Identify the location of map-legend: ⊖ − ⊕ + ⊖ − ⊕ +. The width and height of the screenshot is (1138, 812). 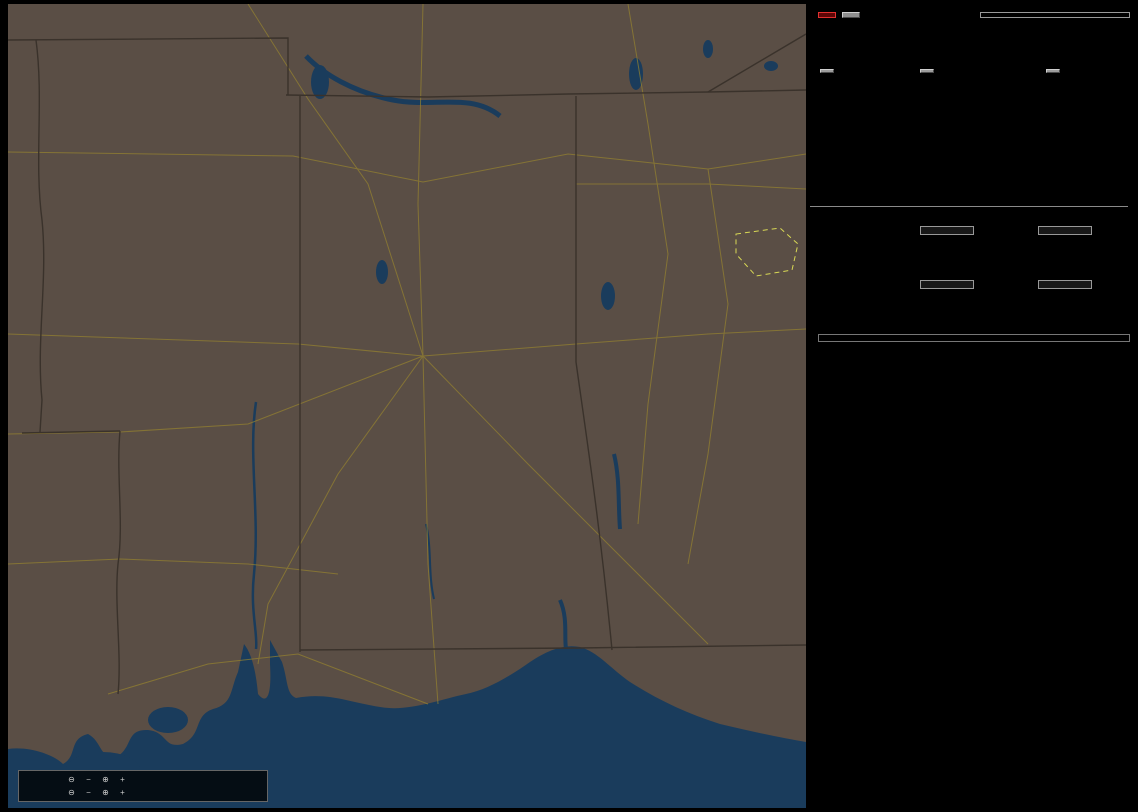
(143, 786).